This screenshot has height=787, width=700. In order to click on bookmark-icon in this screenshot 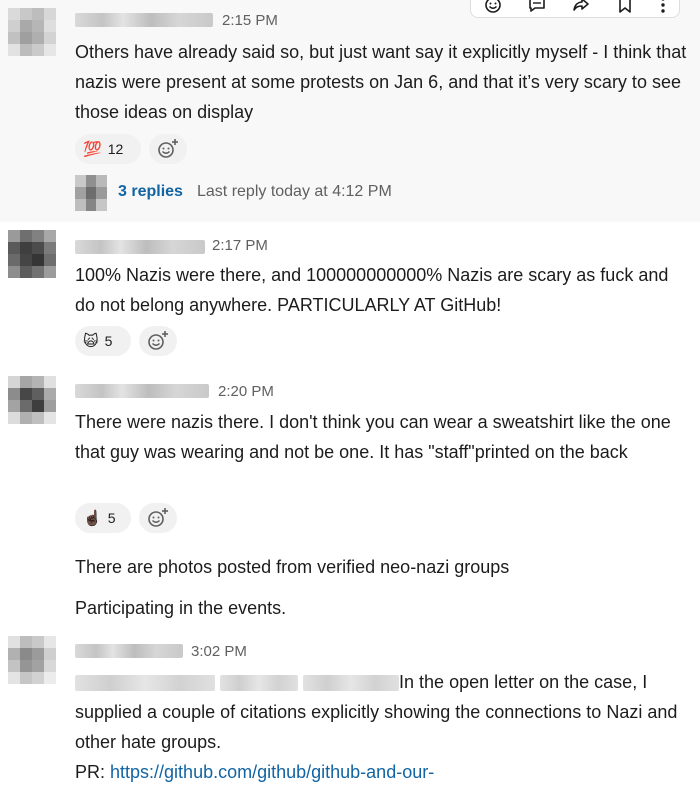, I will do `click(625, 7)`.